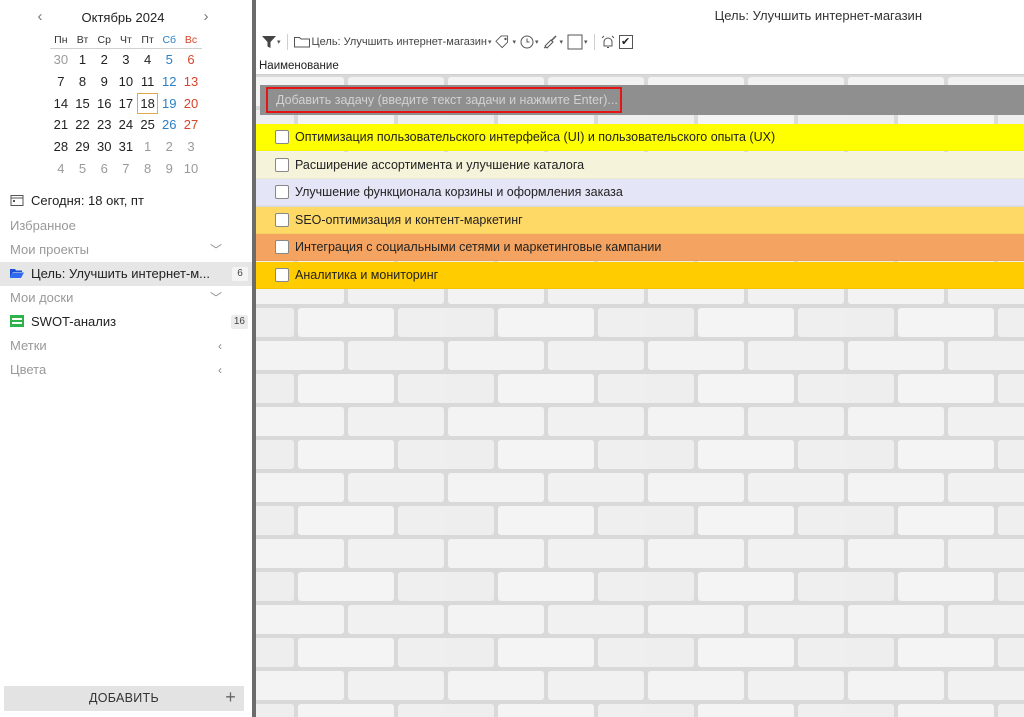 This screenshot has height=717, width=1024. What do you see at coordinates (169, 82) in the screenshot?
I see `calendar-day: 12` at bounding box center [169, 82].